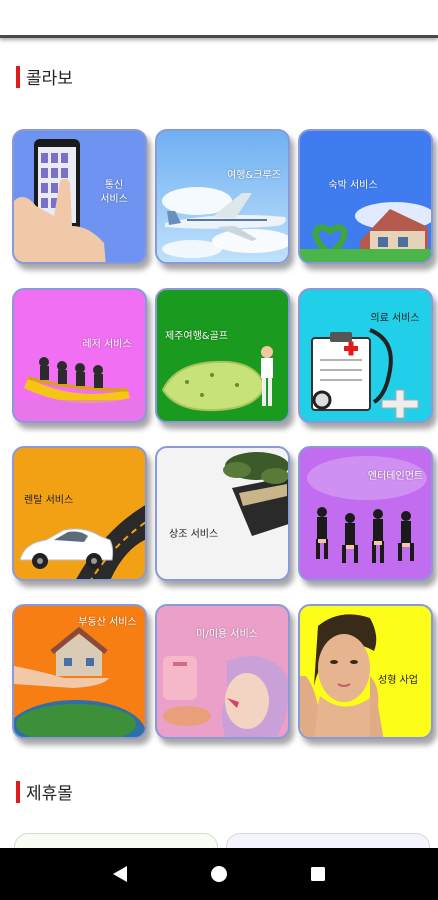  I want to click on tile-medical: 의료 서비스, so click(365, 355).